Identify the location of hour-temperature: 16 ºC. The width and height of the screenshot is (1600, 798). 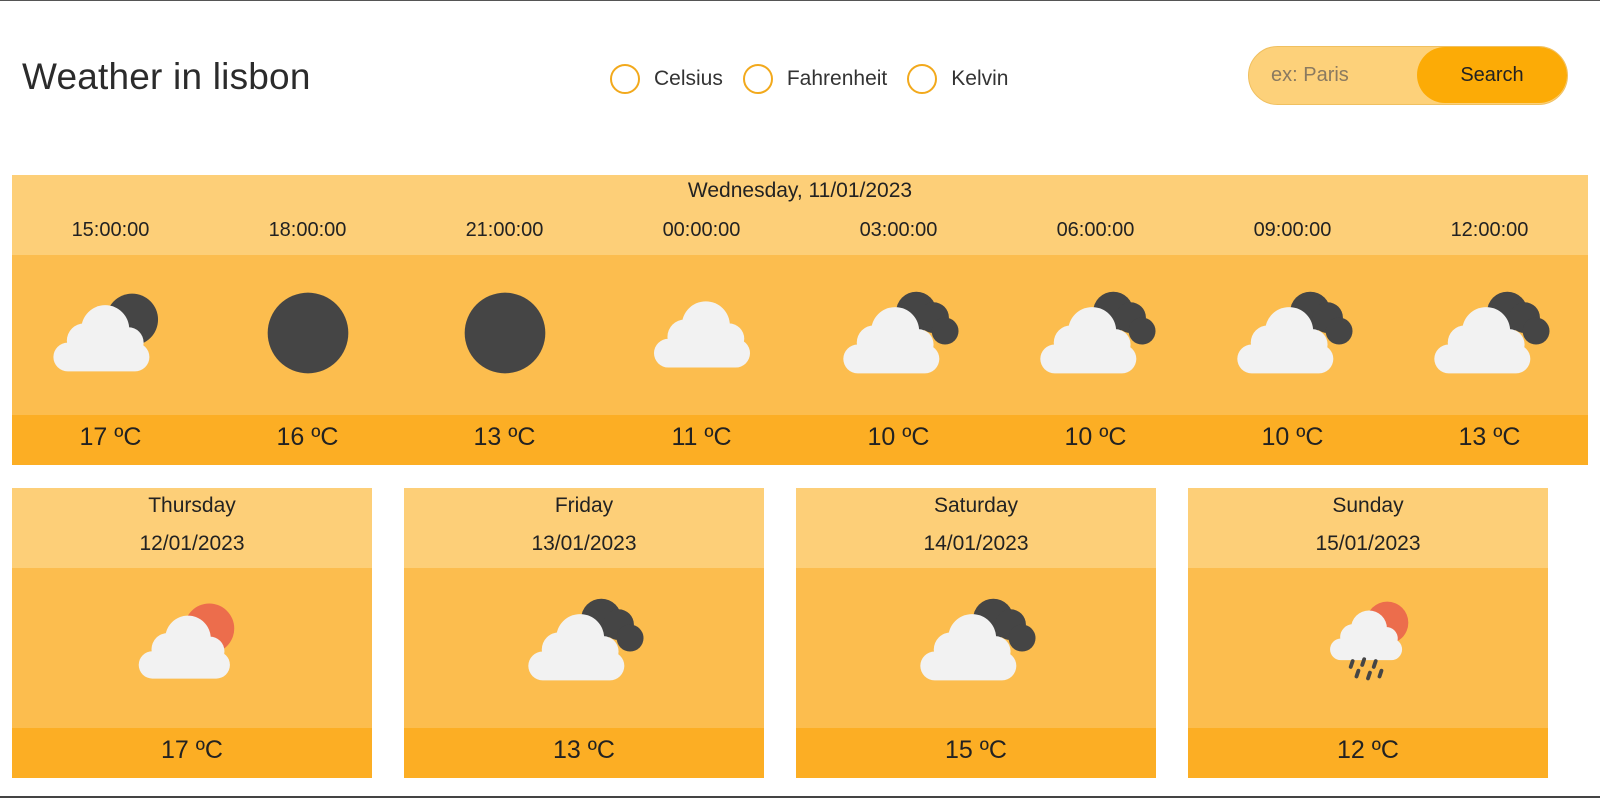
(307, 437).